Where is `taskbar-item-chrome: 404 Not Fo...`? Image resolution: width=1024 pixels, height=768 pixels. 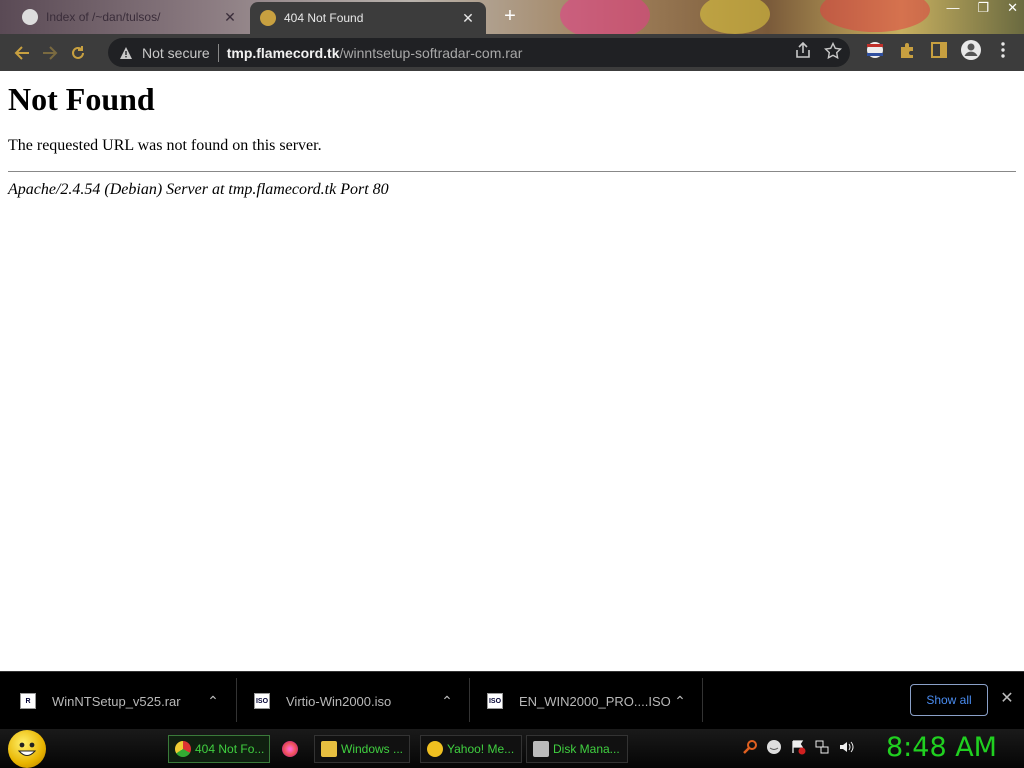 taskbar-item-chrome: 404 Not Fo... is located at coordinates (219, 749).